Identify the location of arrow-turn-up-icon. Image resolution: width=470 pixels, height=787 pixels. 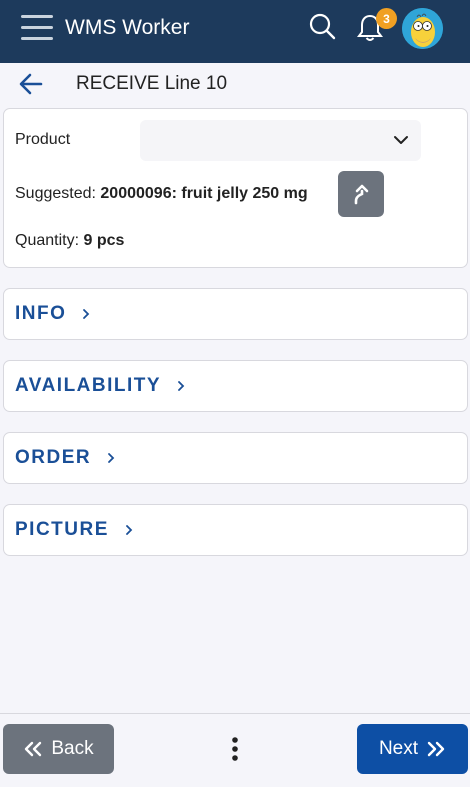
(361, 194).